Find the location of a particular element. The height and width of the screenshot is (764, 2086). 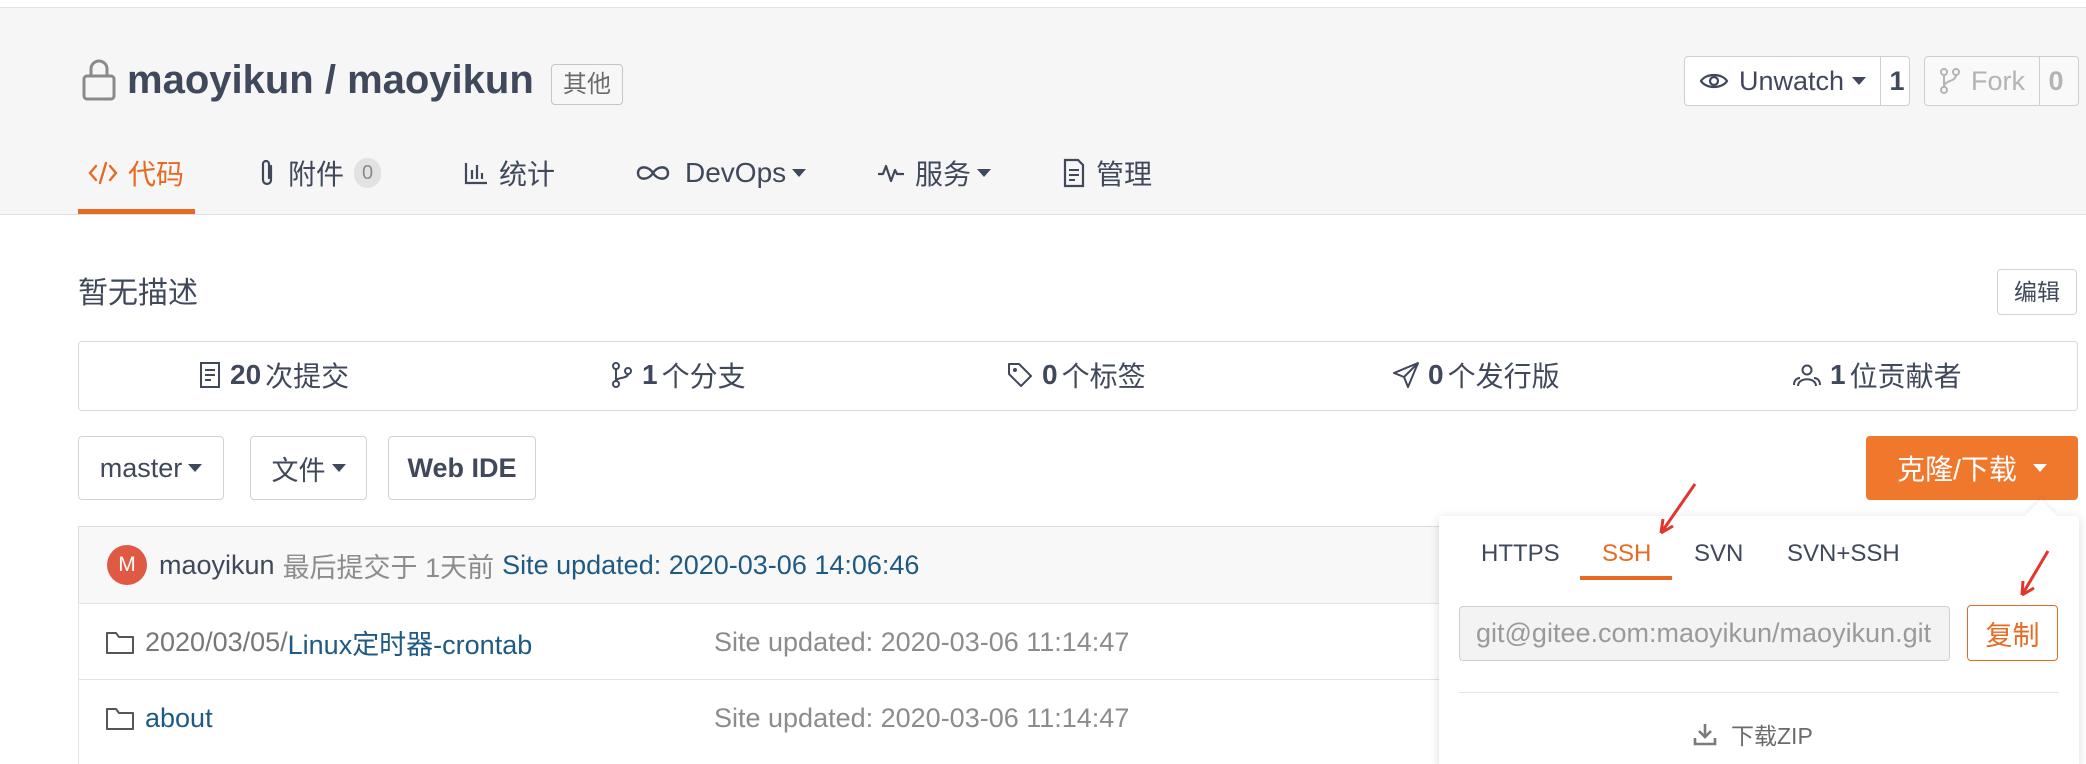

bar-chart-icon is located at coordinates (475, 174).